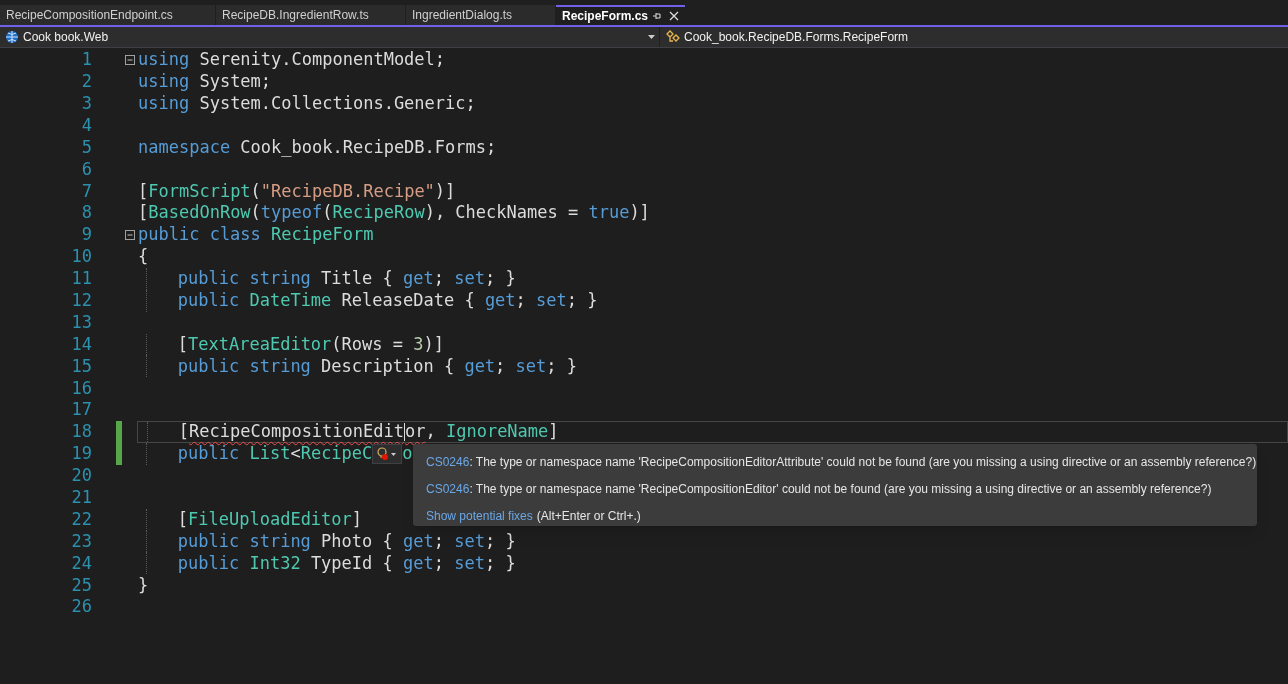 This screenshot has height=684, width=1288. What do you see at coordinates (86, 235) in the screenshot?
I see `line-number: 9` at bounding box center [86, 235].